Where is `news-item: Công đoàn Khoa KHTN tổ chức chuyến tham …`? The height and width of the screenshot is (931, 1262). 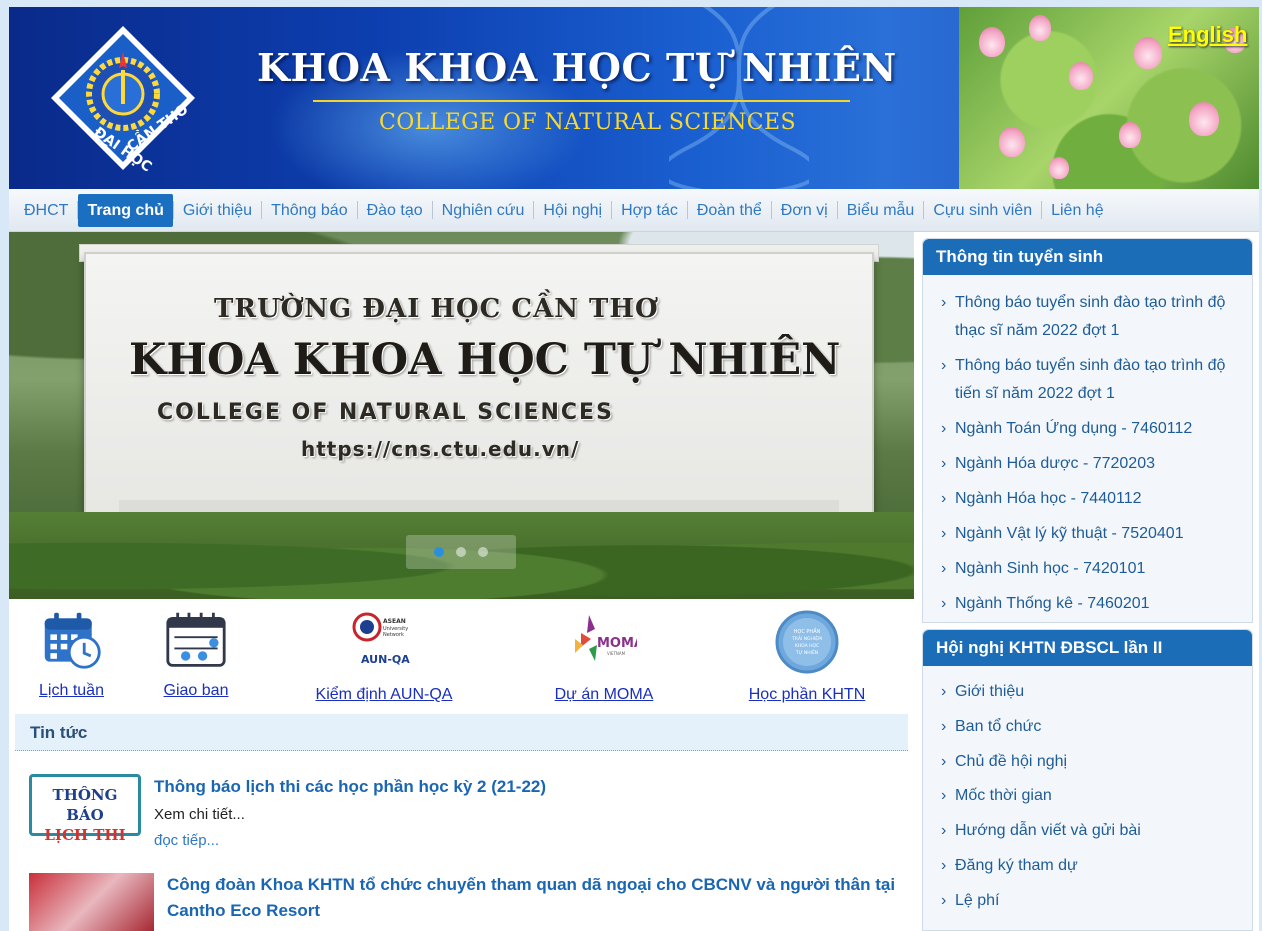
news-item: Công đoàn Khoa KHTN tổ chức chuyến tham … is located at coordinates (539, 898).